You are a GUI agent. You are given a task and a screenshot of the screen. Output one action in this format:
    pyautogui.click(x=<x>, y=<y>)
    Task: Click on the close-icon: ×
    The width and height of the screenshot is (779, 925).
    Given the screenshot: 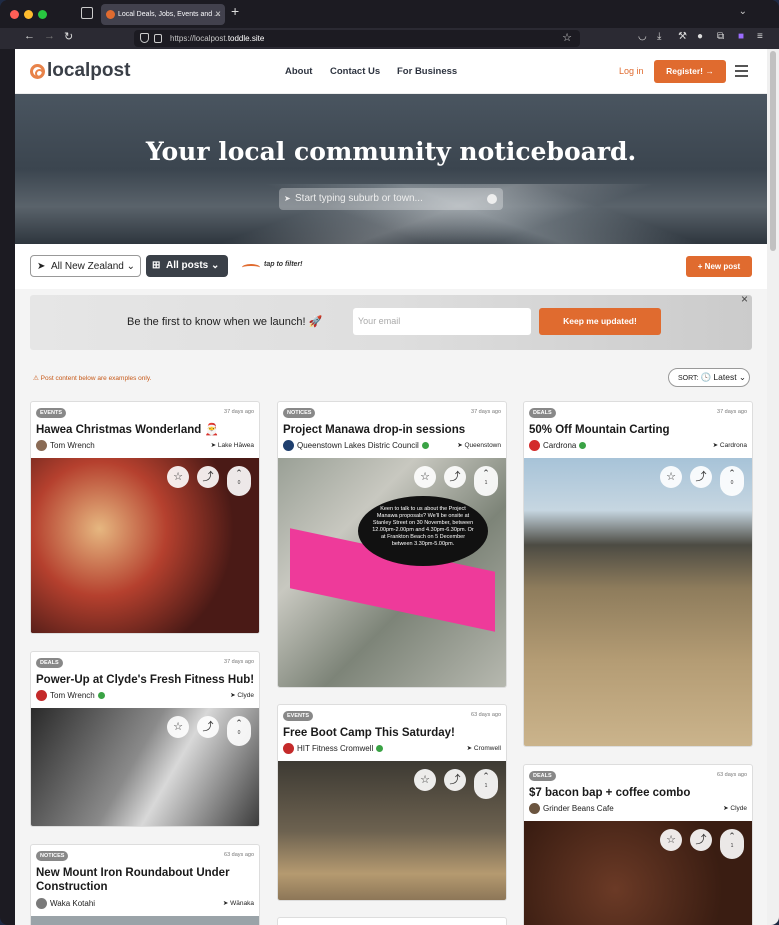 What is the action you would take?
    pyautogui.click(x=744, y=299)
    